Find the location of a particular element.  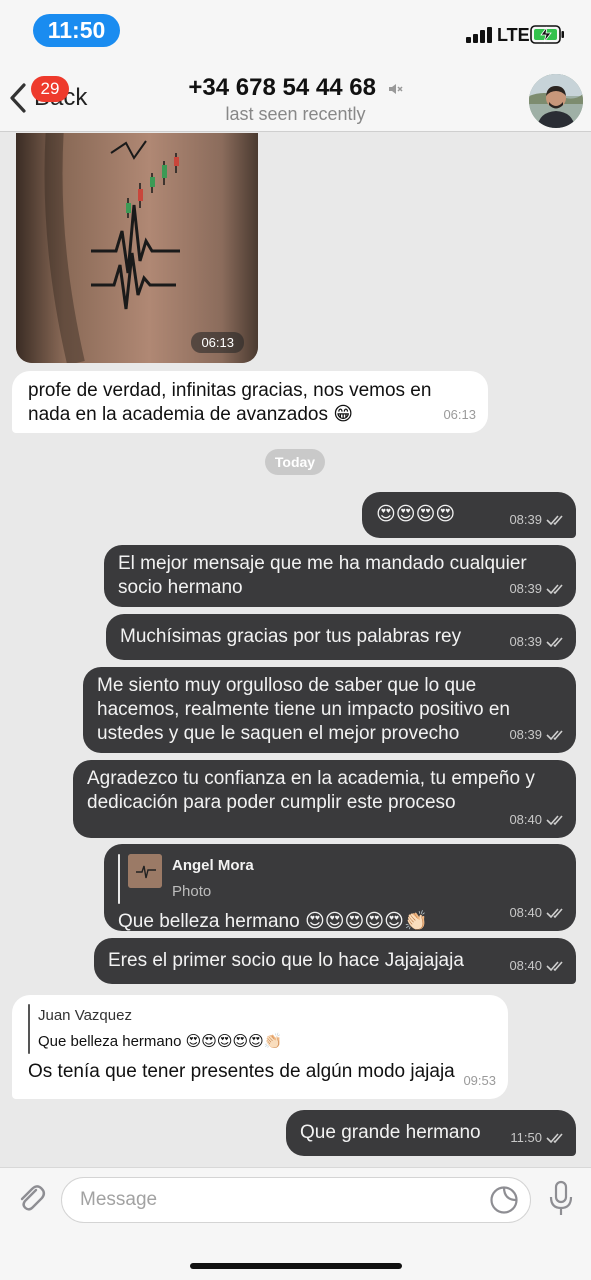

contact-last-seen: last seen recently is located at coordinates (295, 114).